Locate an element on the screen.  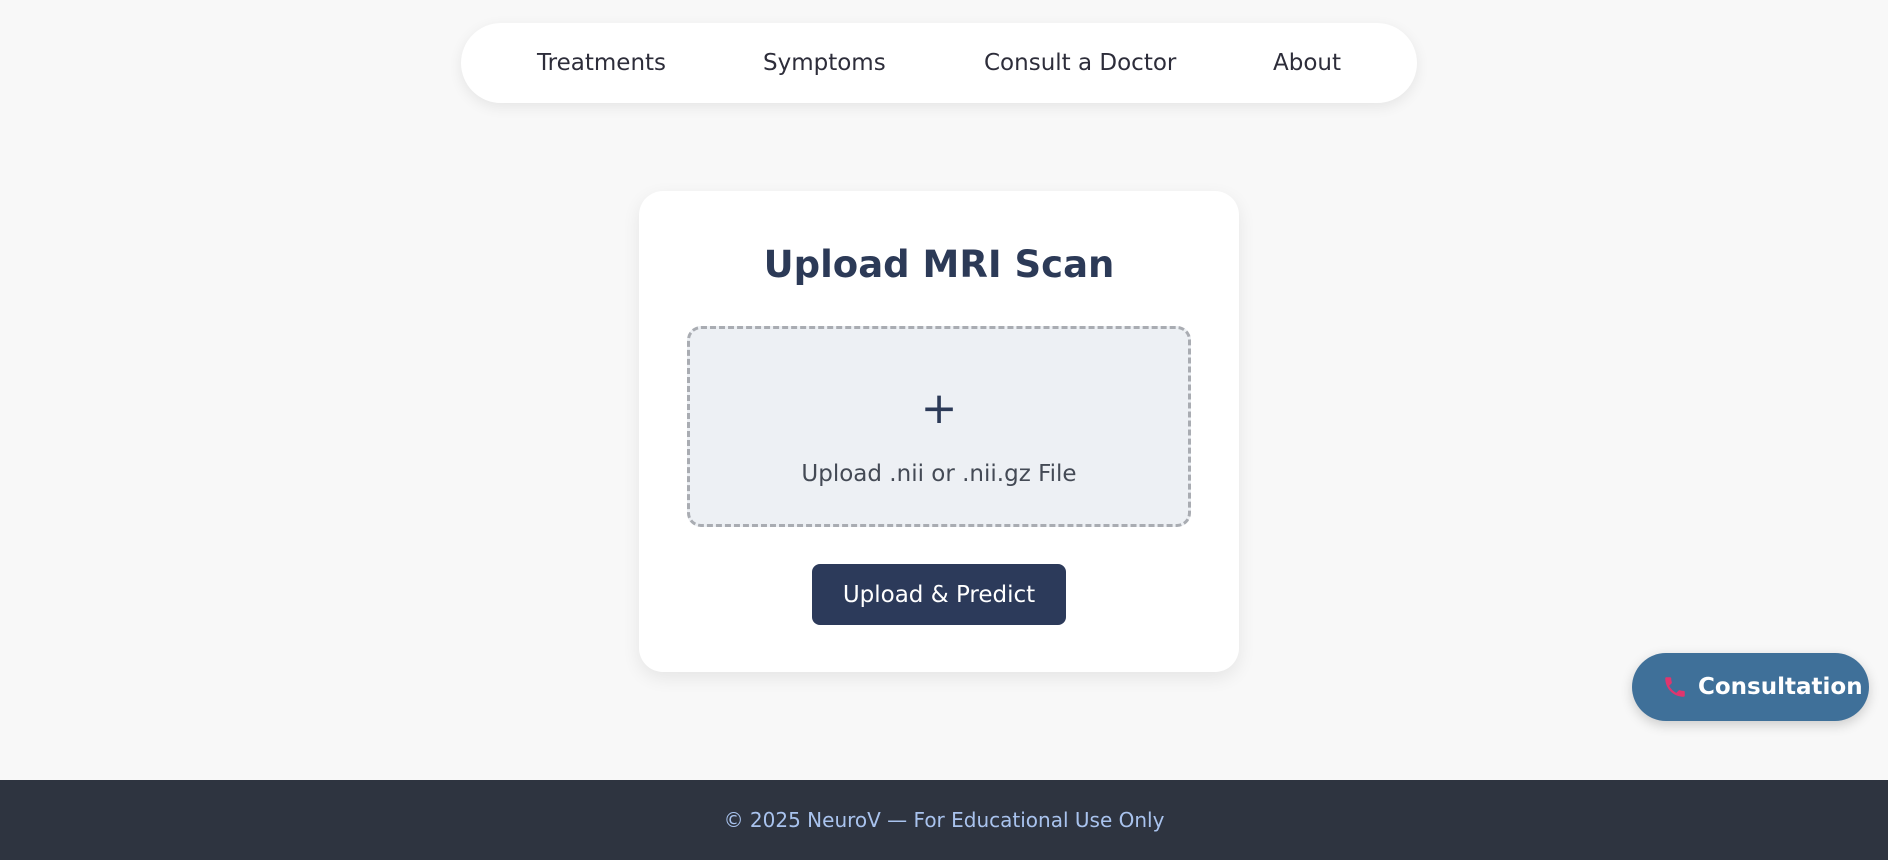
page-title: Upload MRI Scan is located at coordinates (939, 264).